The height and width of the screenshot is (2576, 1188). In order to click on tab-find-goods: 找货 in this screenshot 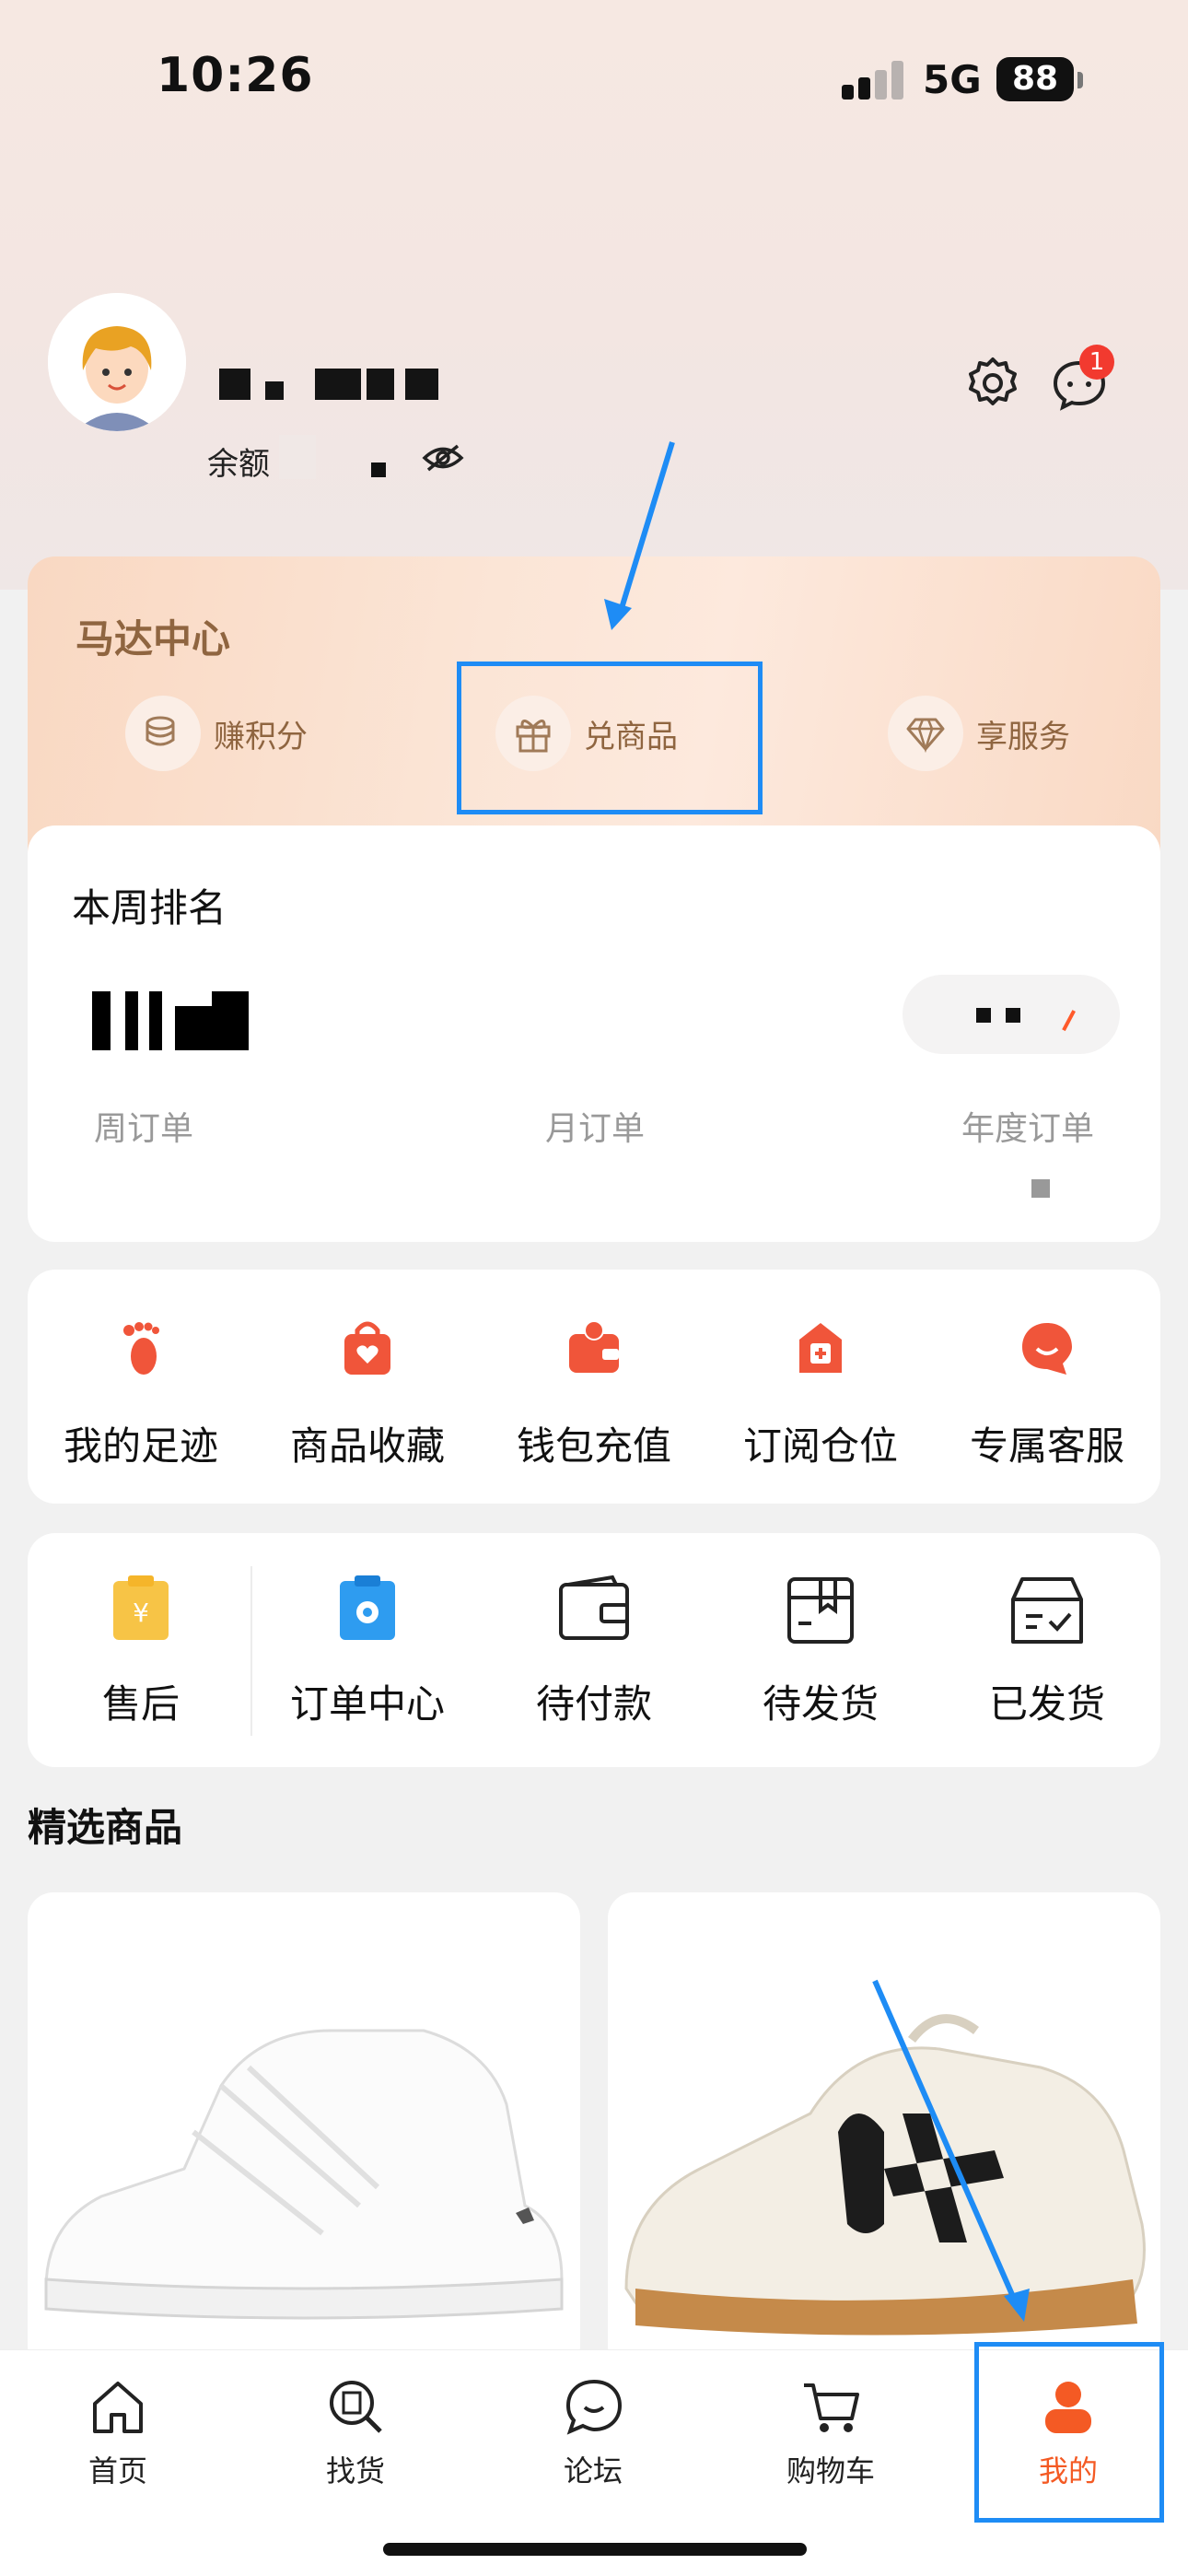, I will do `click(355, 2432)`.